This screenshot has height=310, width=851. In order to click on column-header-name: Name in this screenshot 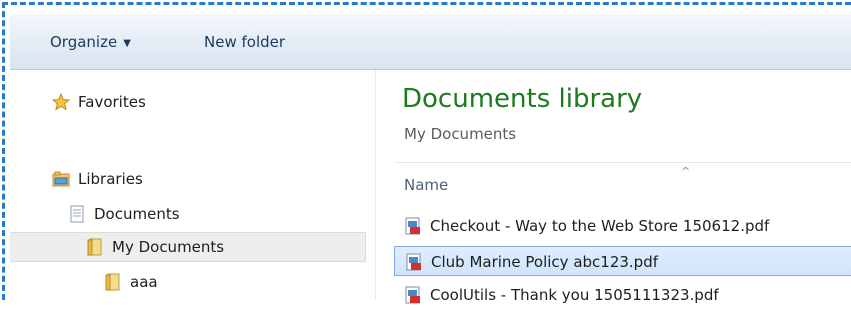, I will do `click(426, 185)`.